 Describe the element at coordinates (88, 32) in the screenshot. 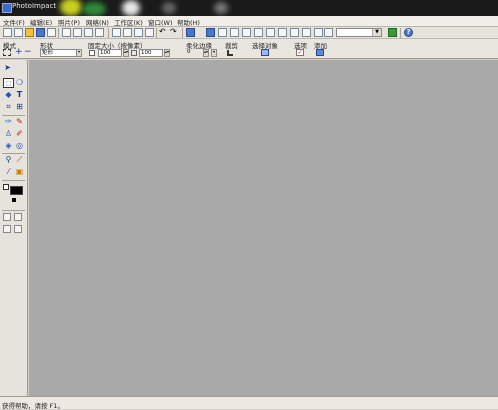

I see `scan-icon` at that location.